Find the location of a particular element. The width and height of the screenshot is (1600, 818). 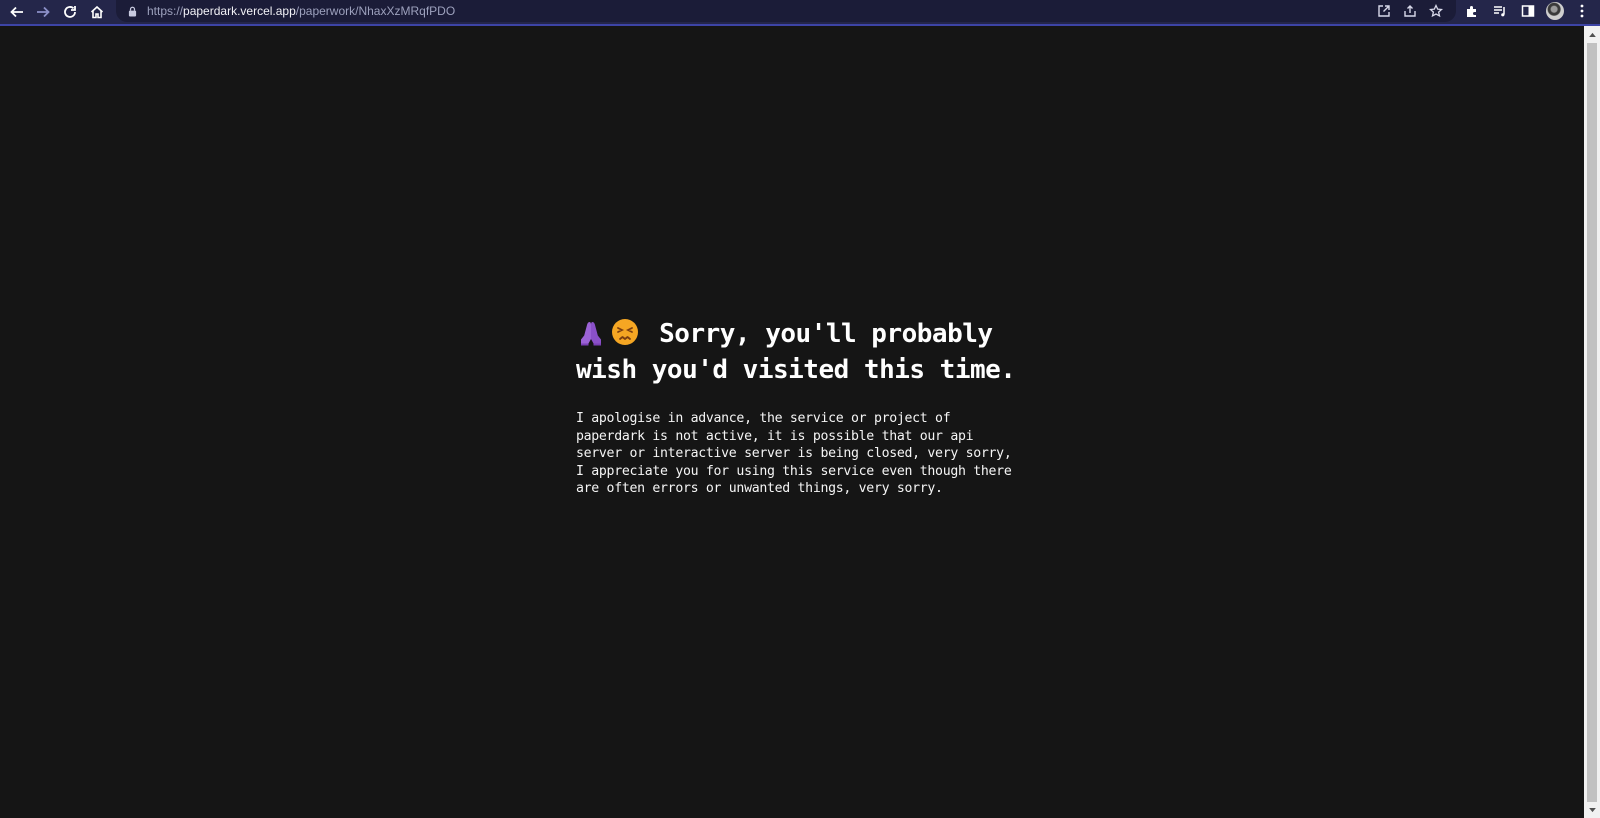

arrow-right-icon is located at coordinates (43, 12).